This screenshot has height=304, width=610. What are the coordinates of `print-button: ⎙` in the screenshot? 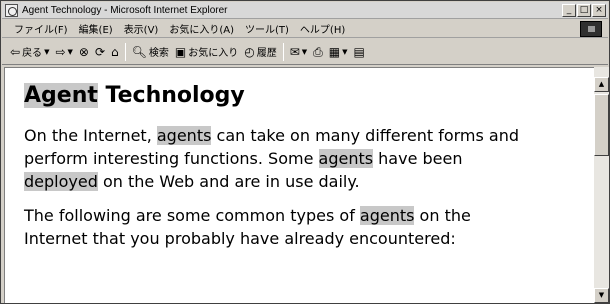 It's located at (318, 52).